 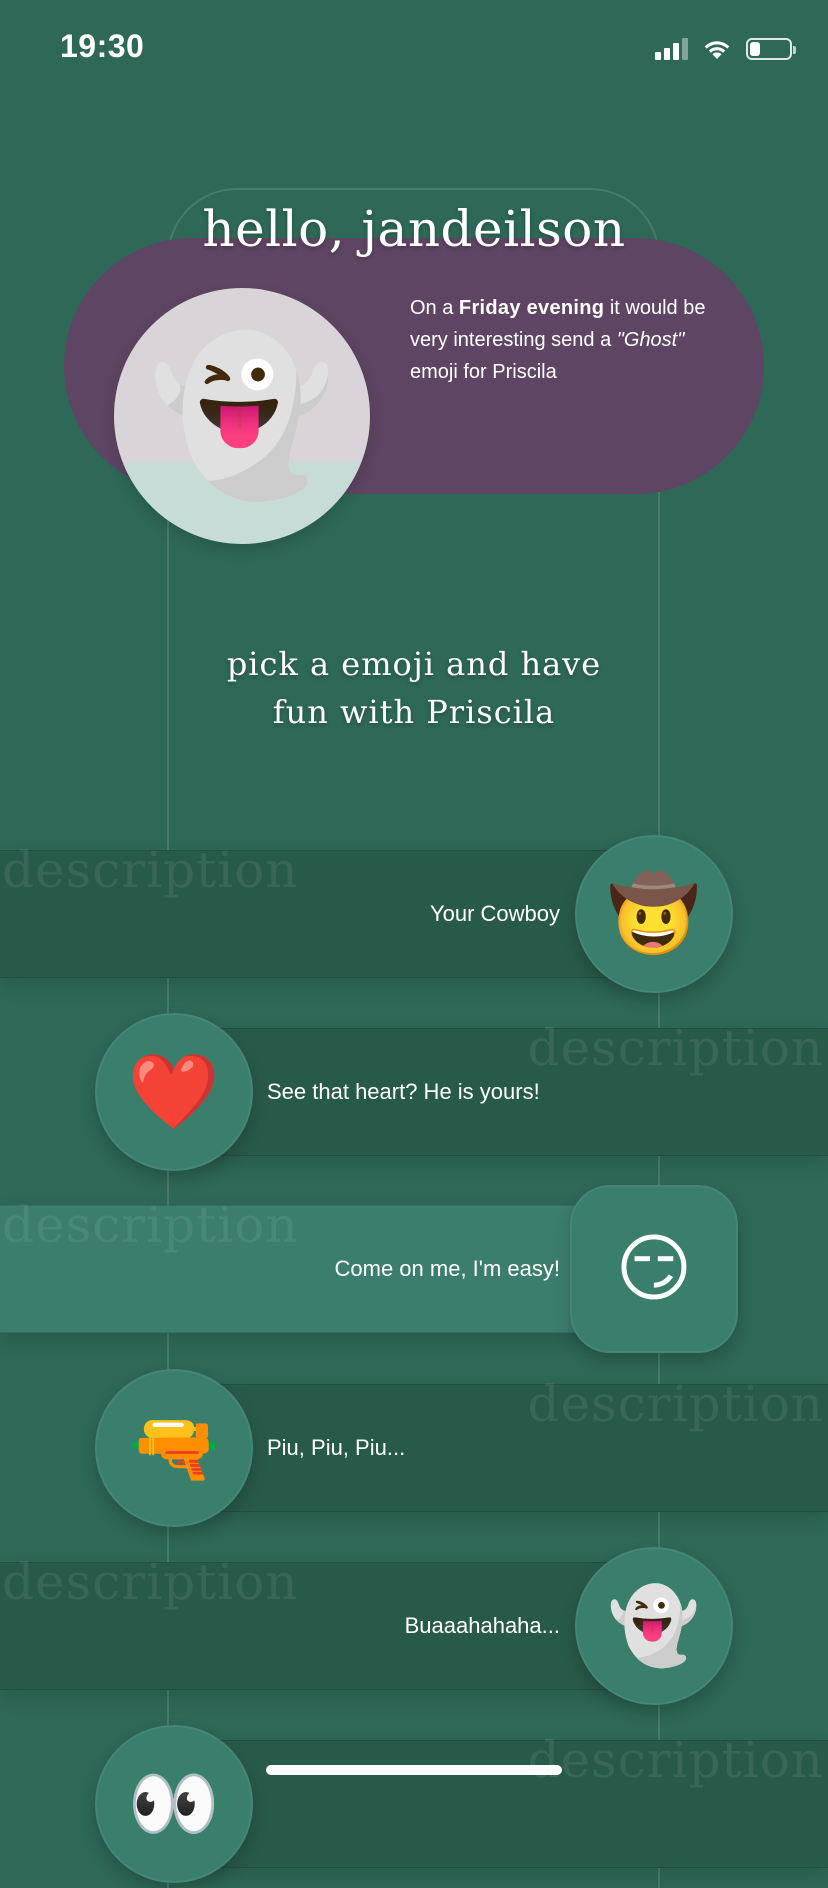 What do you see at coordinates (717, 50) in the screenshot?
I see `wifi-icon` at bounding box center [717, 50].